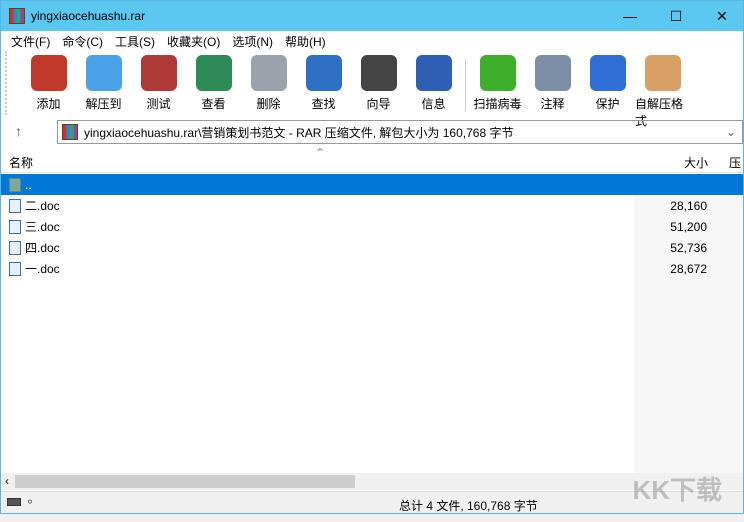  I want to click on toolbar-button-sfx-box: 自解压格式, so click(662, 92).